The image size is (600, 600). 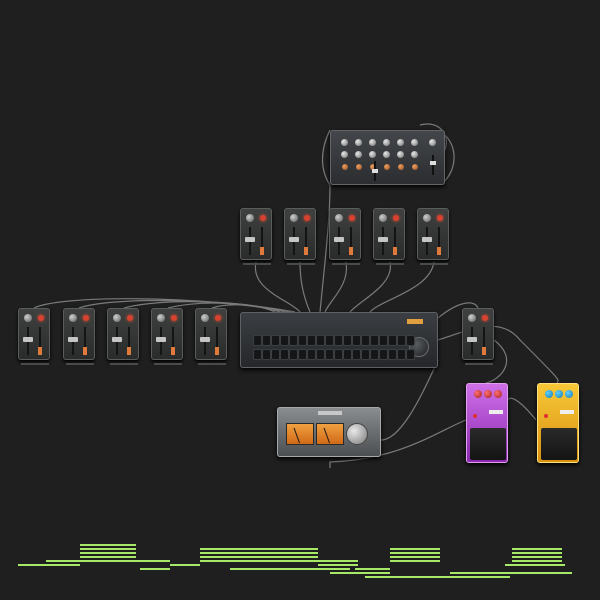 I want to click on footswitch, so click(x=488, y=444).